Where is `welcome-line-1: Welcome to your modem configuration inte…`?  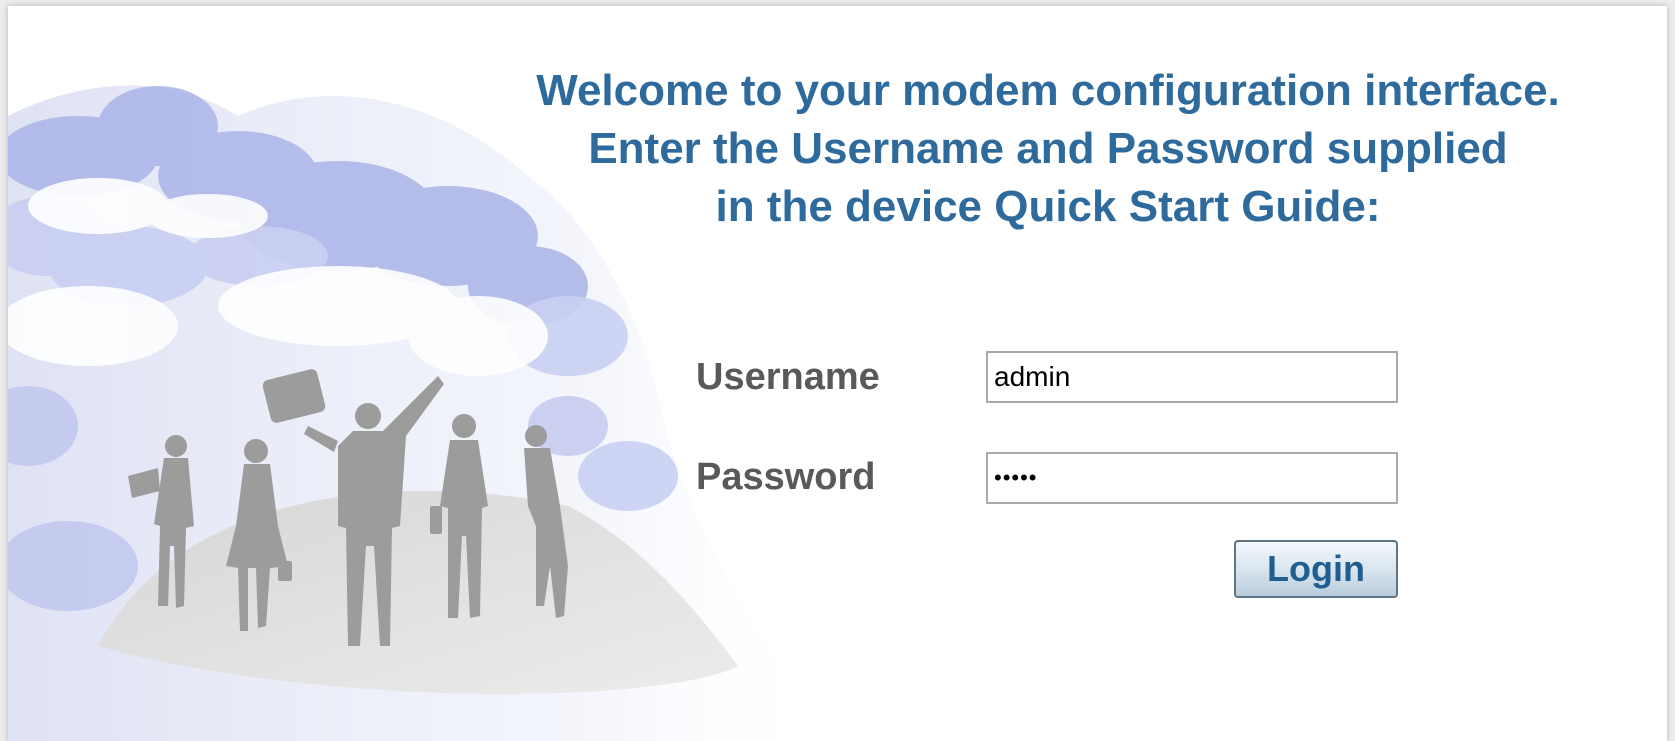 welcome-line-1: Welcome to your modem configuration inte… is located at coordinates (1048, 90).